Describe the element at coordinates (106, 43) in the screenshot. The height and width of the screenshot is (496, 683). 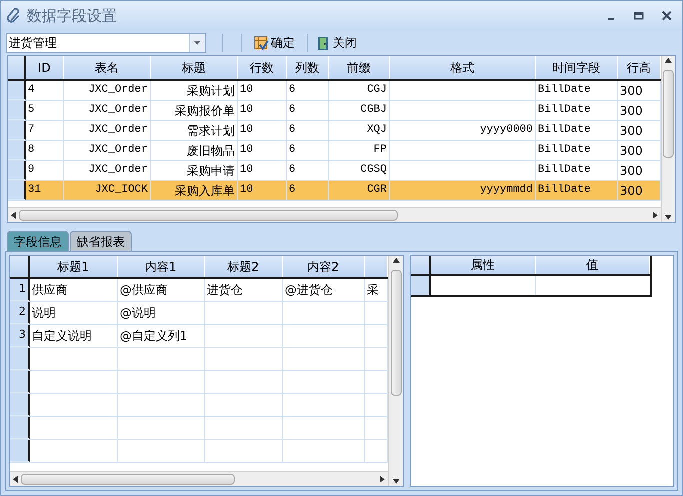
I see `module-select: 进货管理` at that location.